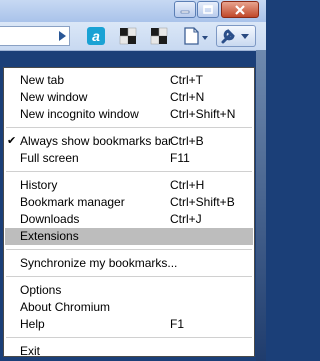 The image size is (320, 361). Describe the element at coordinates (129, 324) in the screenshot. I see `menu-item-help: Help F1` at that location.